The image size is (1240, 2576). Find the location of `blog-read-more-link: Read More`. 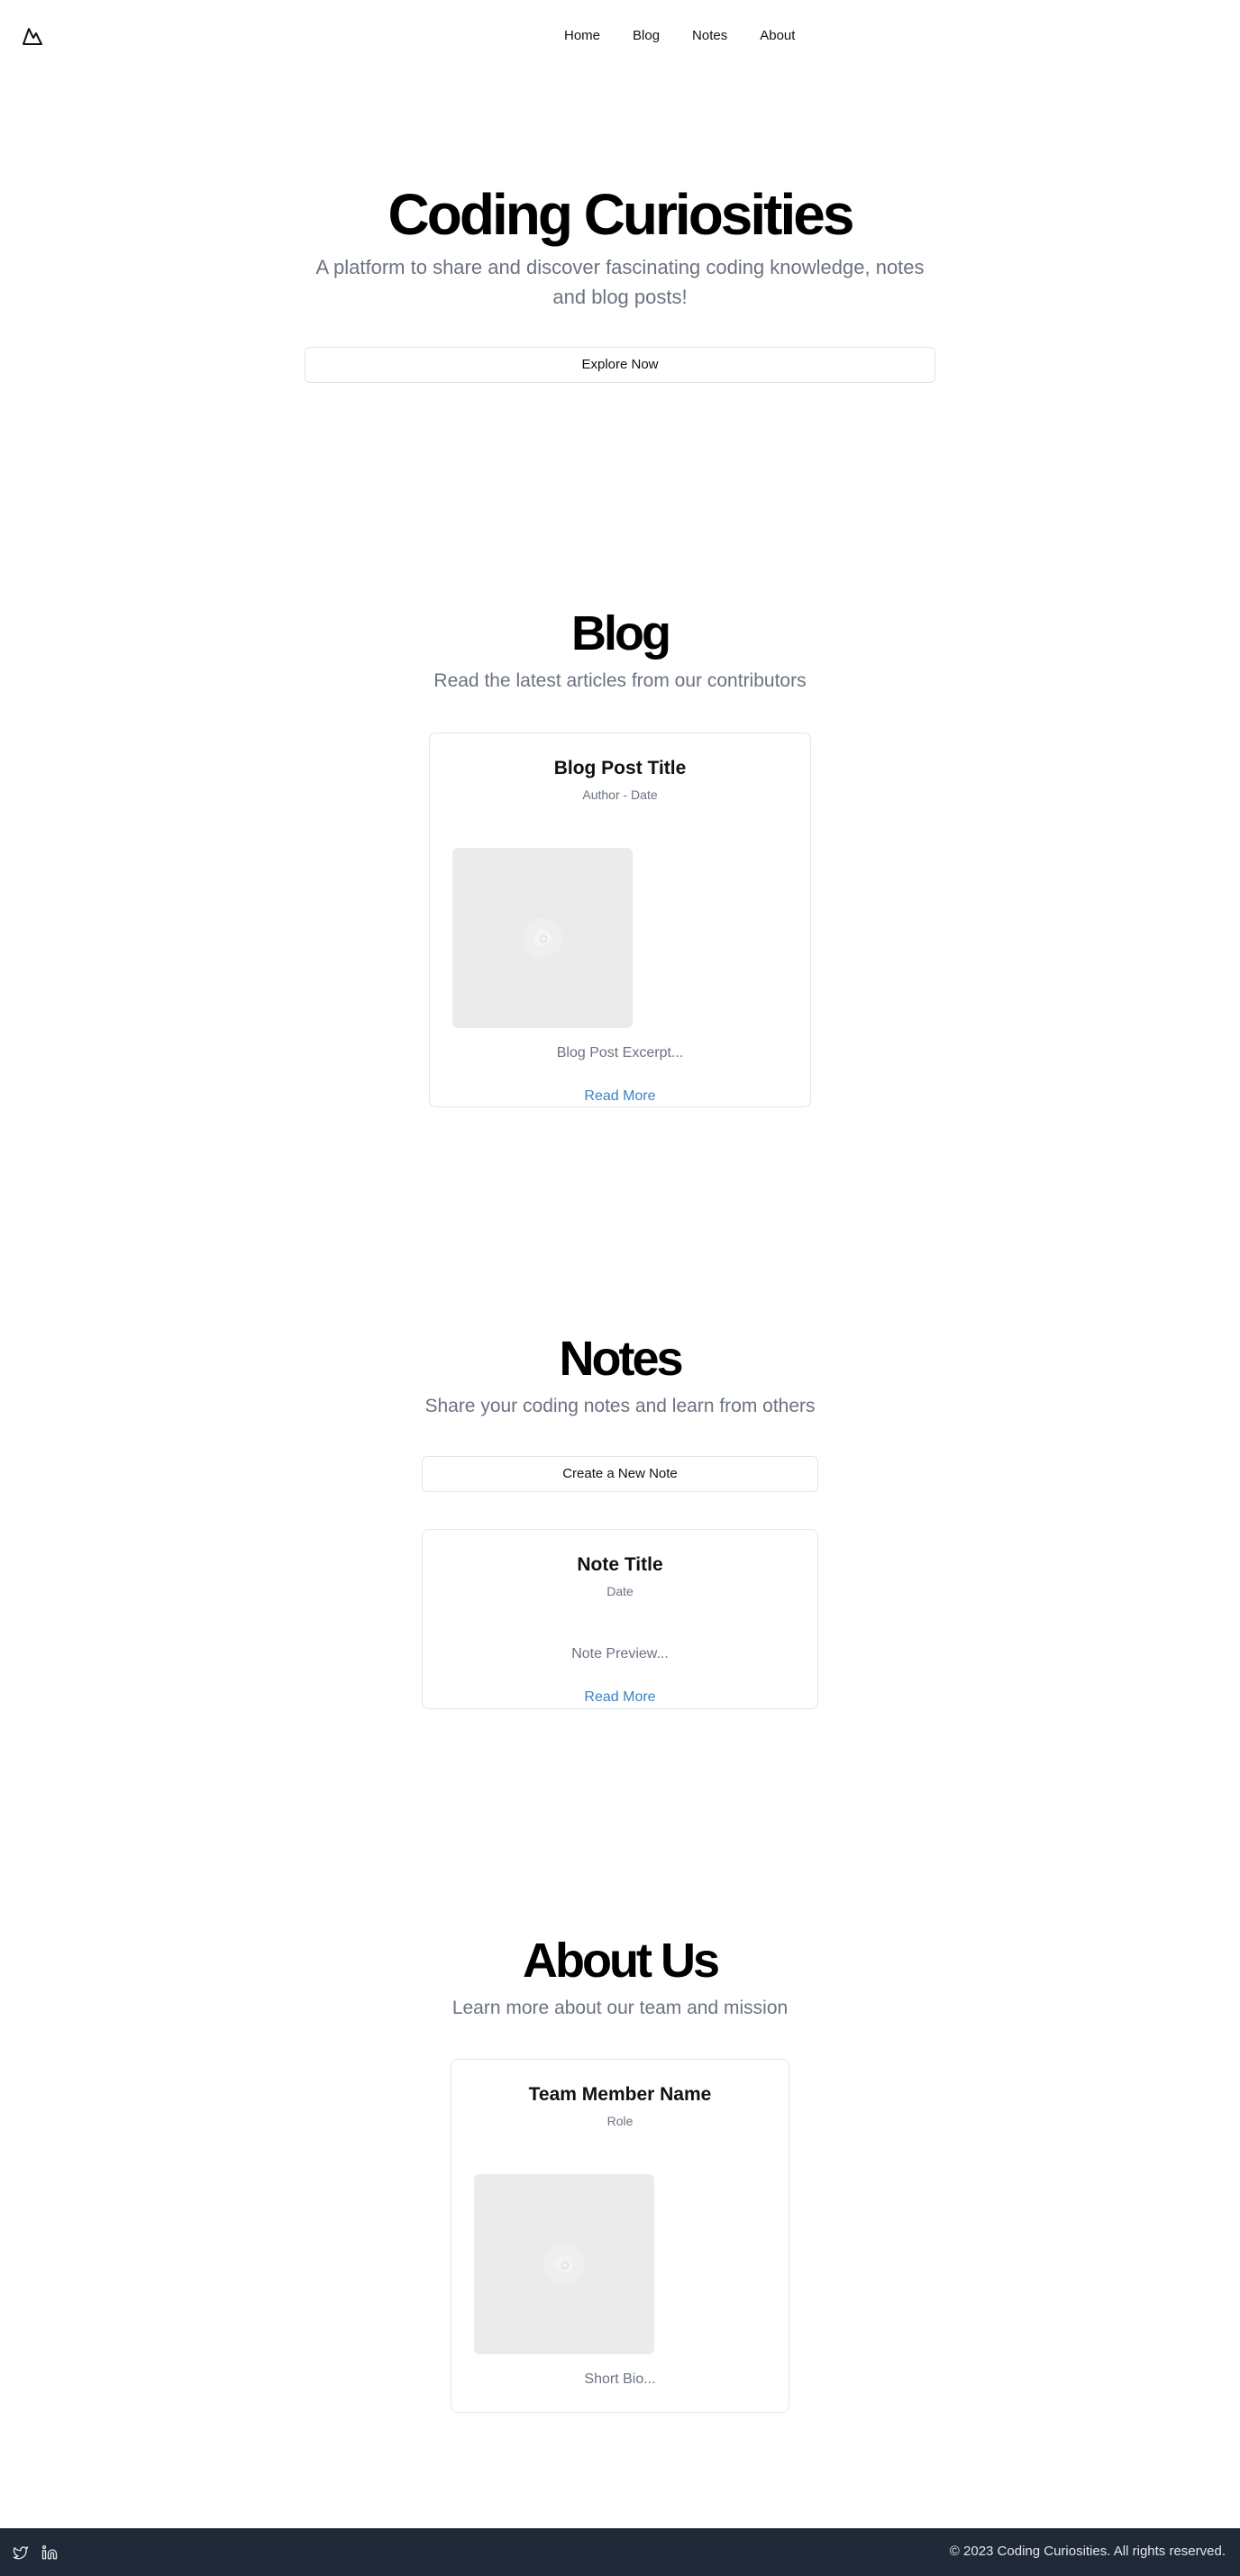

blog-read-more-link: Read More is located at coordinates (620, 1096).